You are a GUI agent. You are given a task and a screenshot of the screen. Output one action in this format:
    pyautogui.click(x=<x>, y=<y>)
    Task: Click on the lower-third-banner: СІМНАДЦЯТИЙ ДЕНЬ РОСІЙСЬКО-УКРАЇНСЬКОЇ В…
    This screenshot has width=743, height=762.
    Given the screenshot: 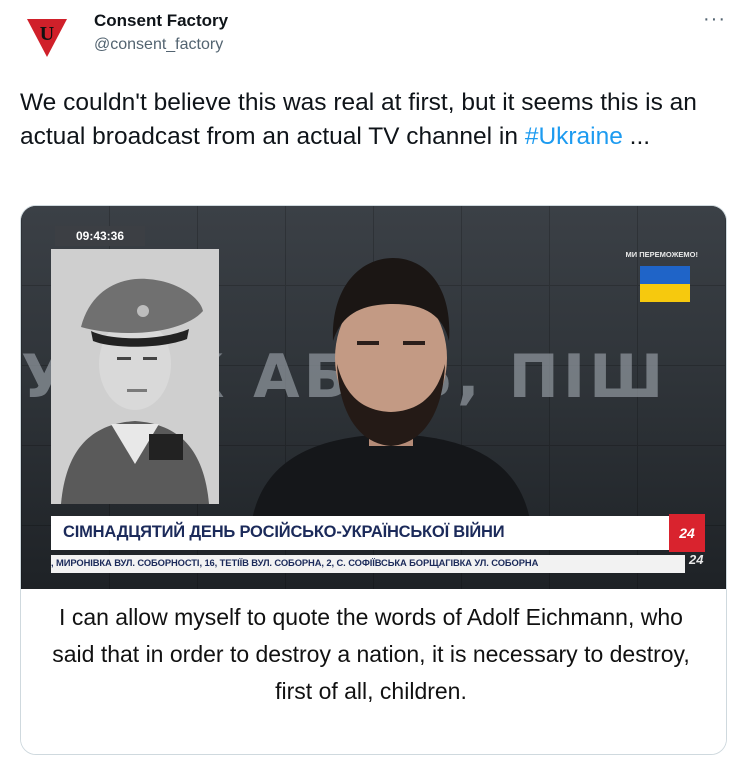 What is the action you would take?
    pyautogui.click(x=378, y=533)
    